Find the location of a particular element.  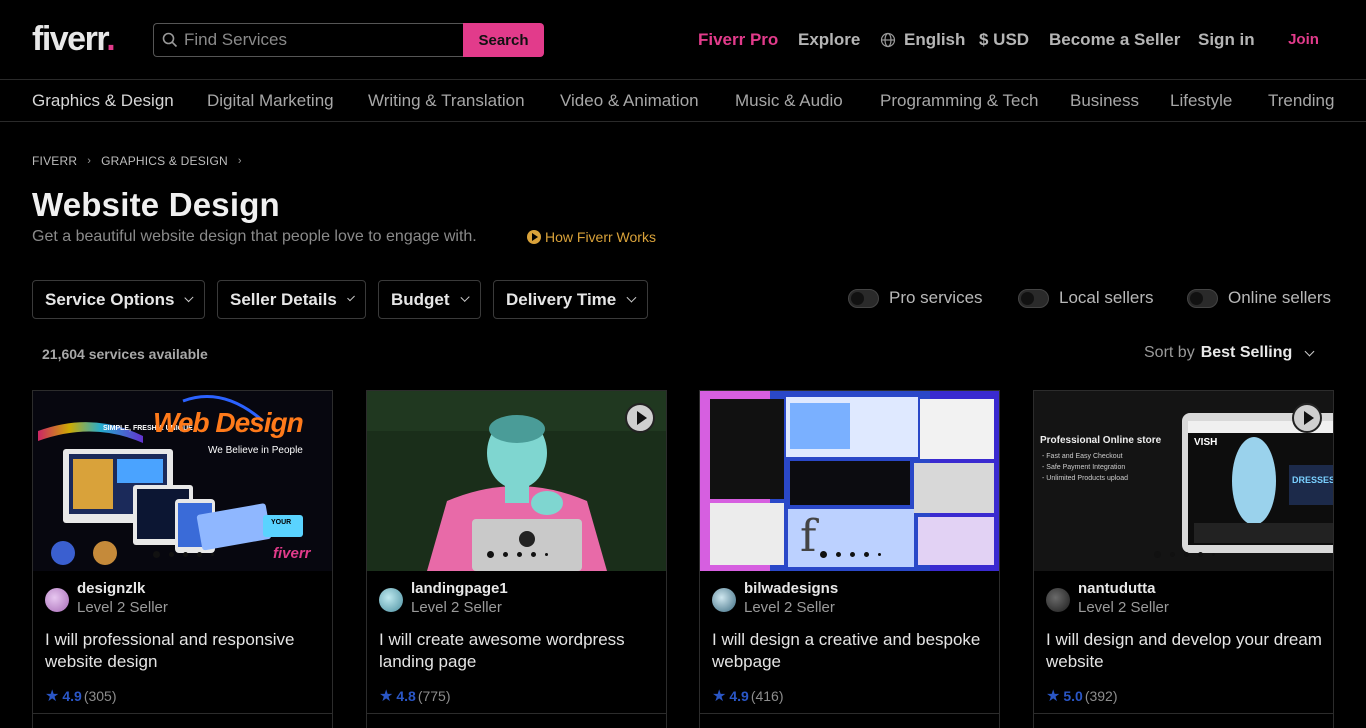

nav-currency: $ USD is located at coordinates (1004, 40).